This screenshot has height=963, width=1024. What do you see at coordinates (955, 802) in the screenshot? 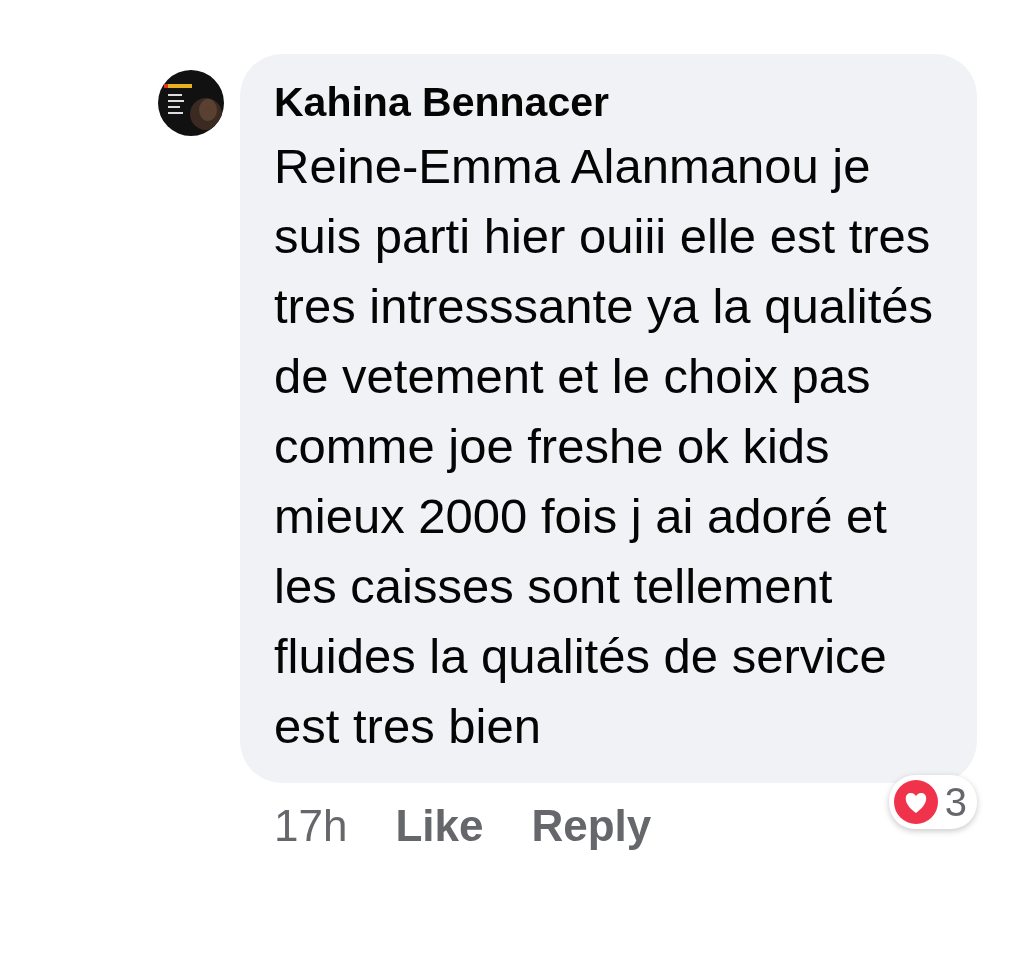
I see `reaction-count: 3` at bounding box center [955, 802].